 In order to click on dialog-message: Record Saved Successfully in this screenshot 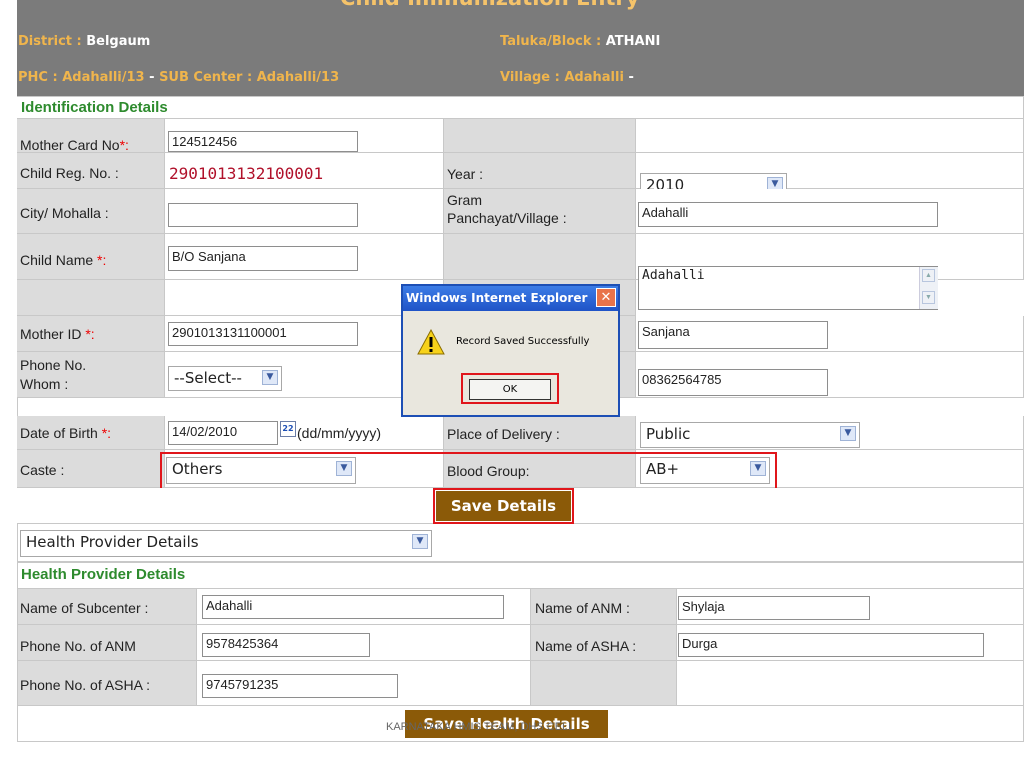, I will do `click(523, 341)`.